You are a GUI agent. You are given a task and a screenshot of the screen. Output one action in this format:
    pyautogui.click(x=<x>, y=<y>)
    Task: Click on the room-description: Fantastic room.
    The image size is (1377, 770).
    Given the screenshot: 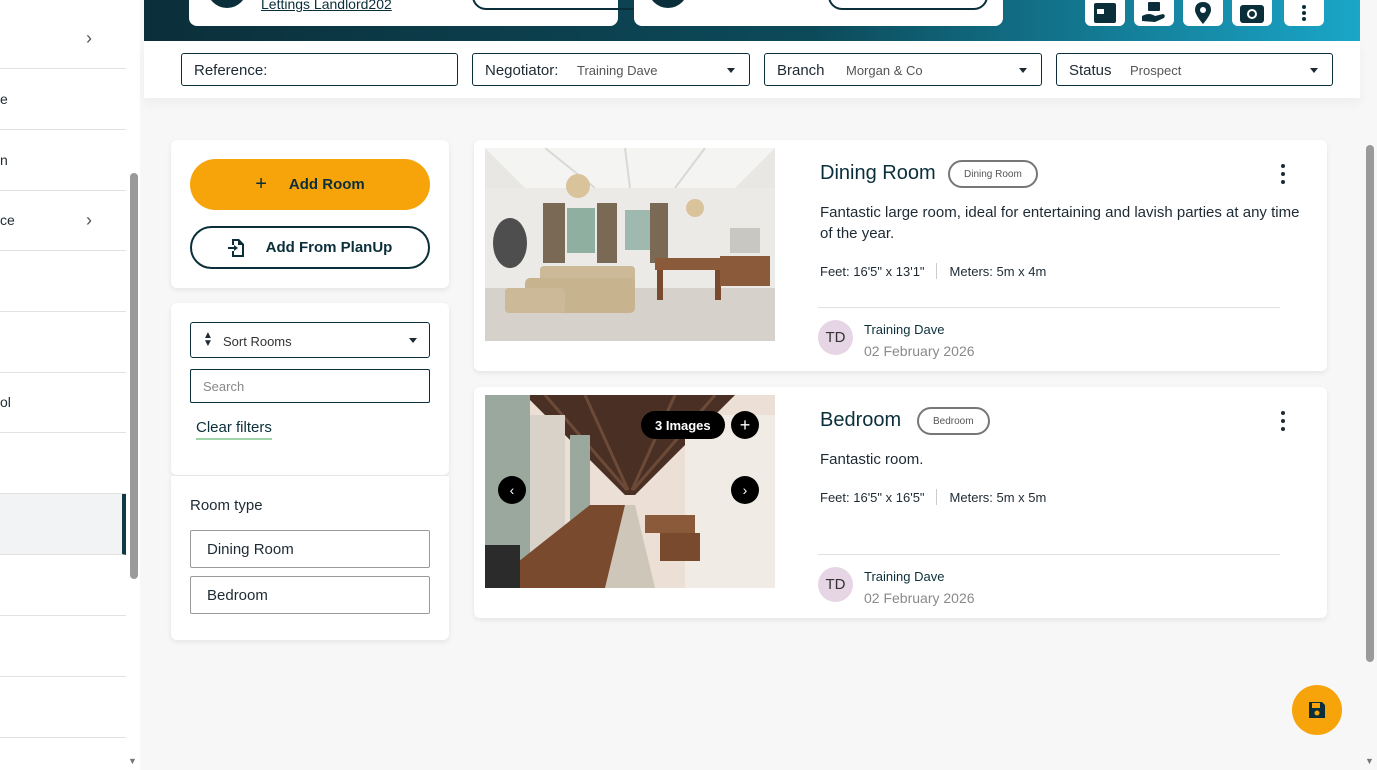 What is the action you would take?
    pyautogui.click(x=872, y=459)
    